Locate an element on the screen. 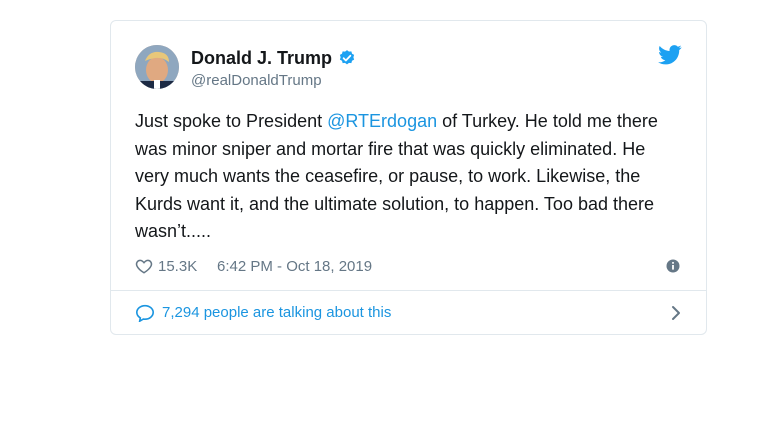  user-handle: @realDonaldTrump is located at coordinates (273, 81).